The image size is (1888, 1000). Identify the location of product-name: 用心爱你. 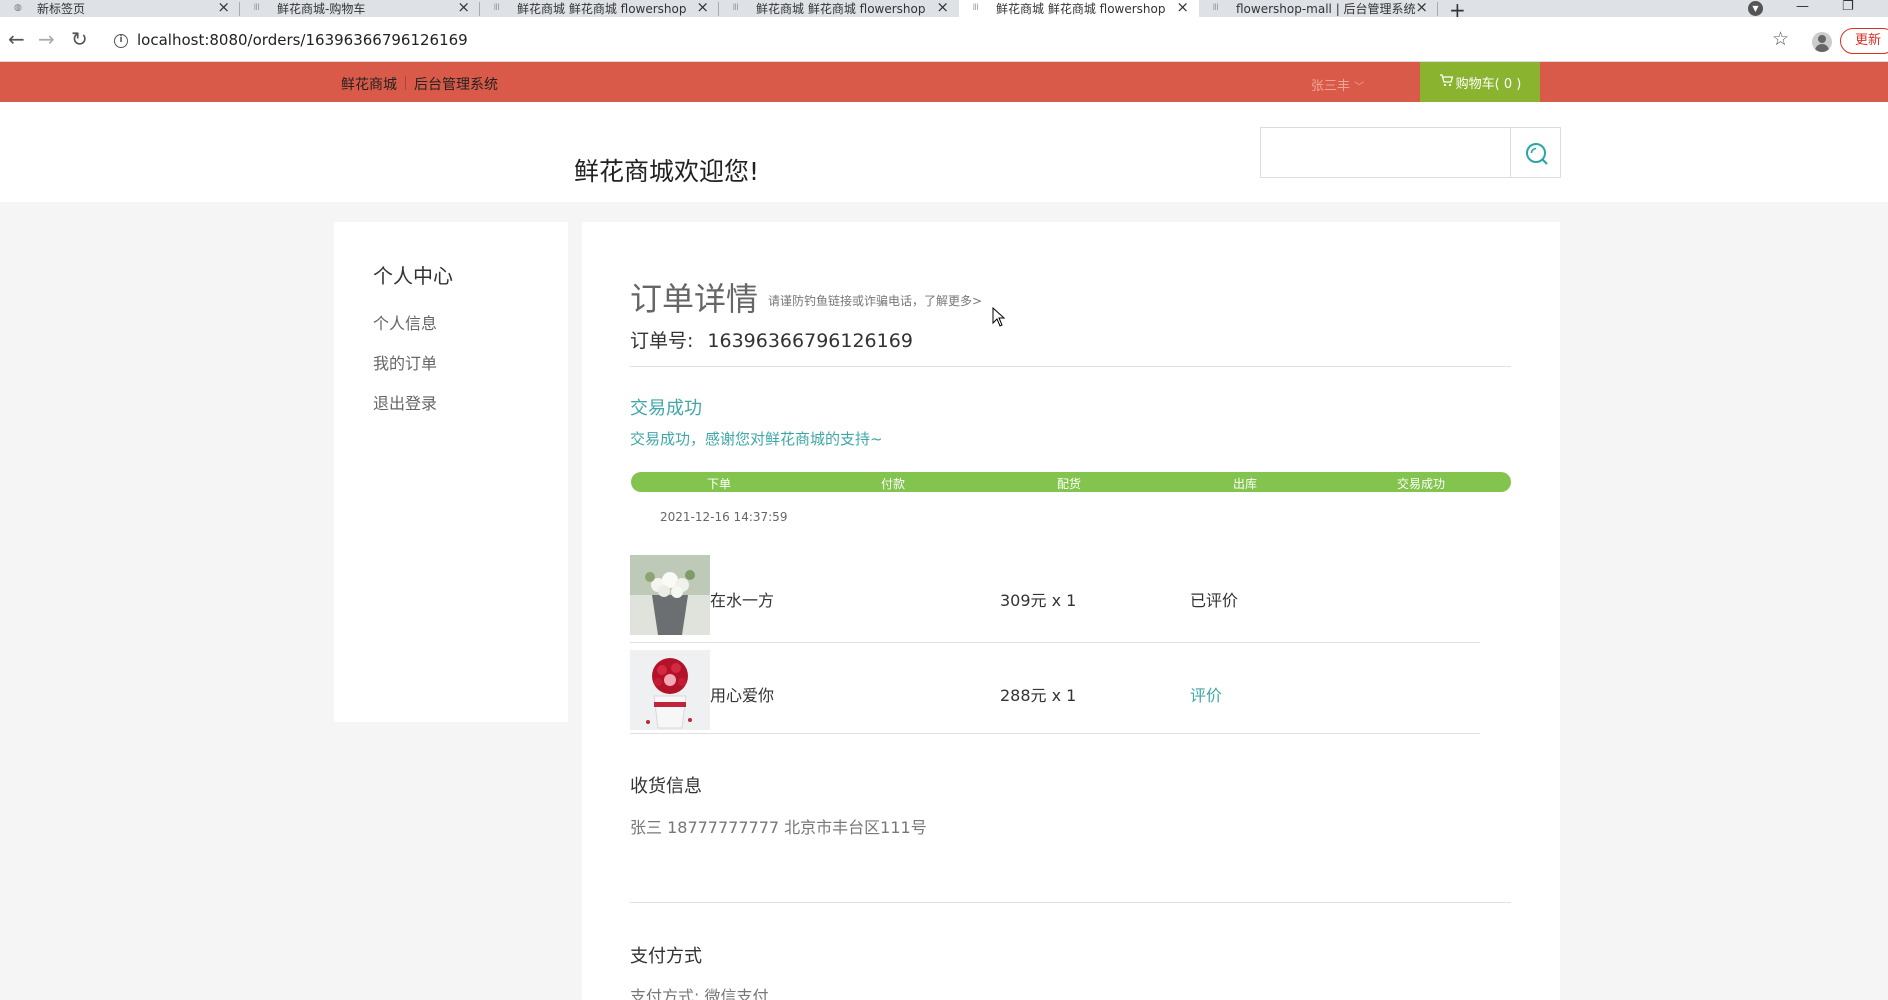
(742, 694).